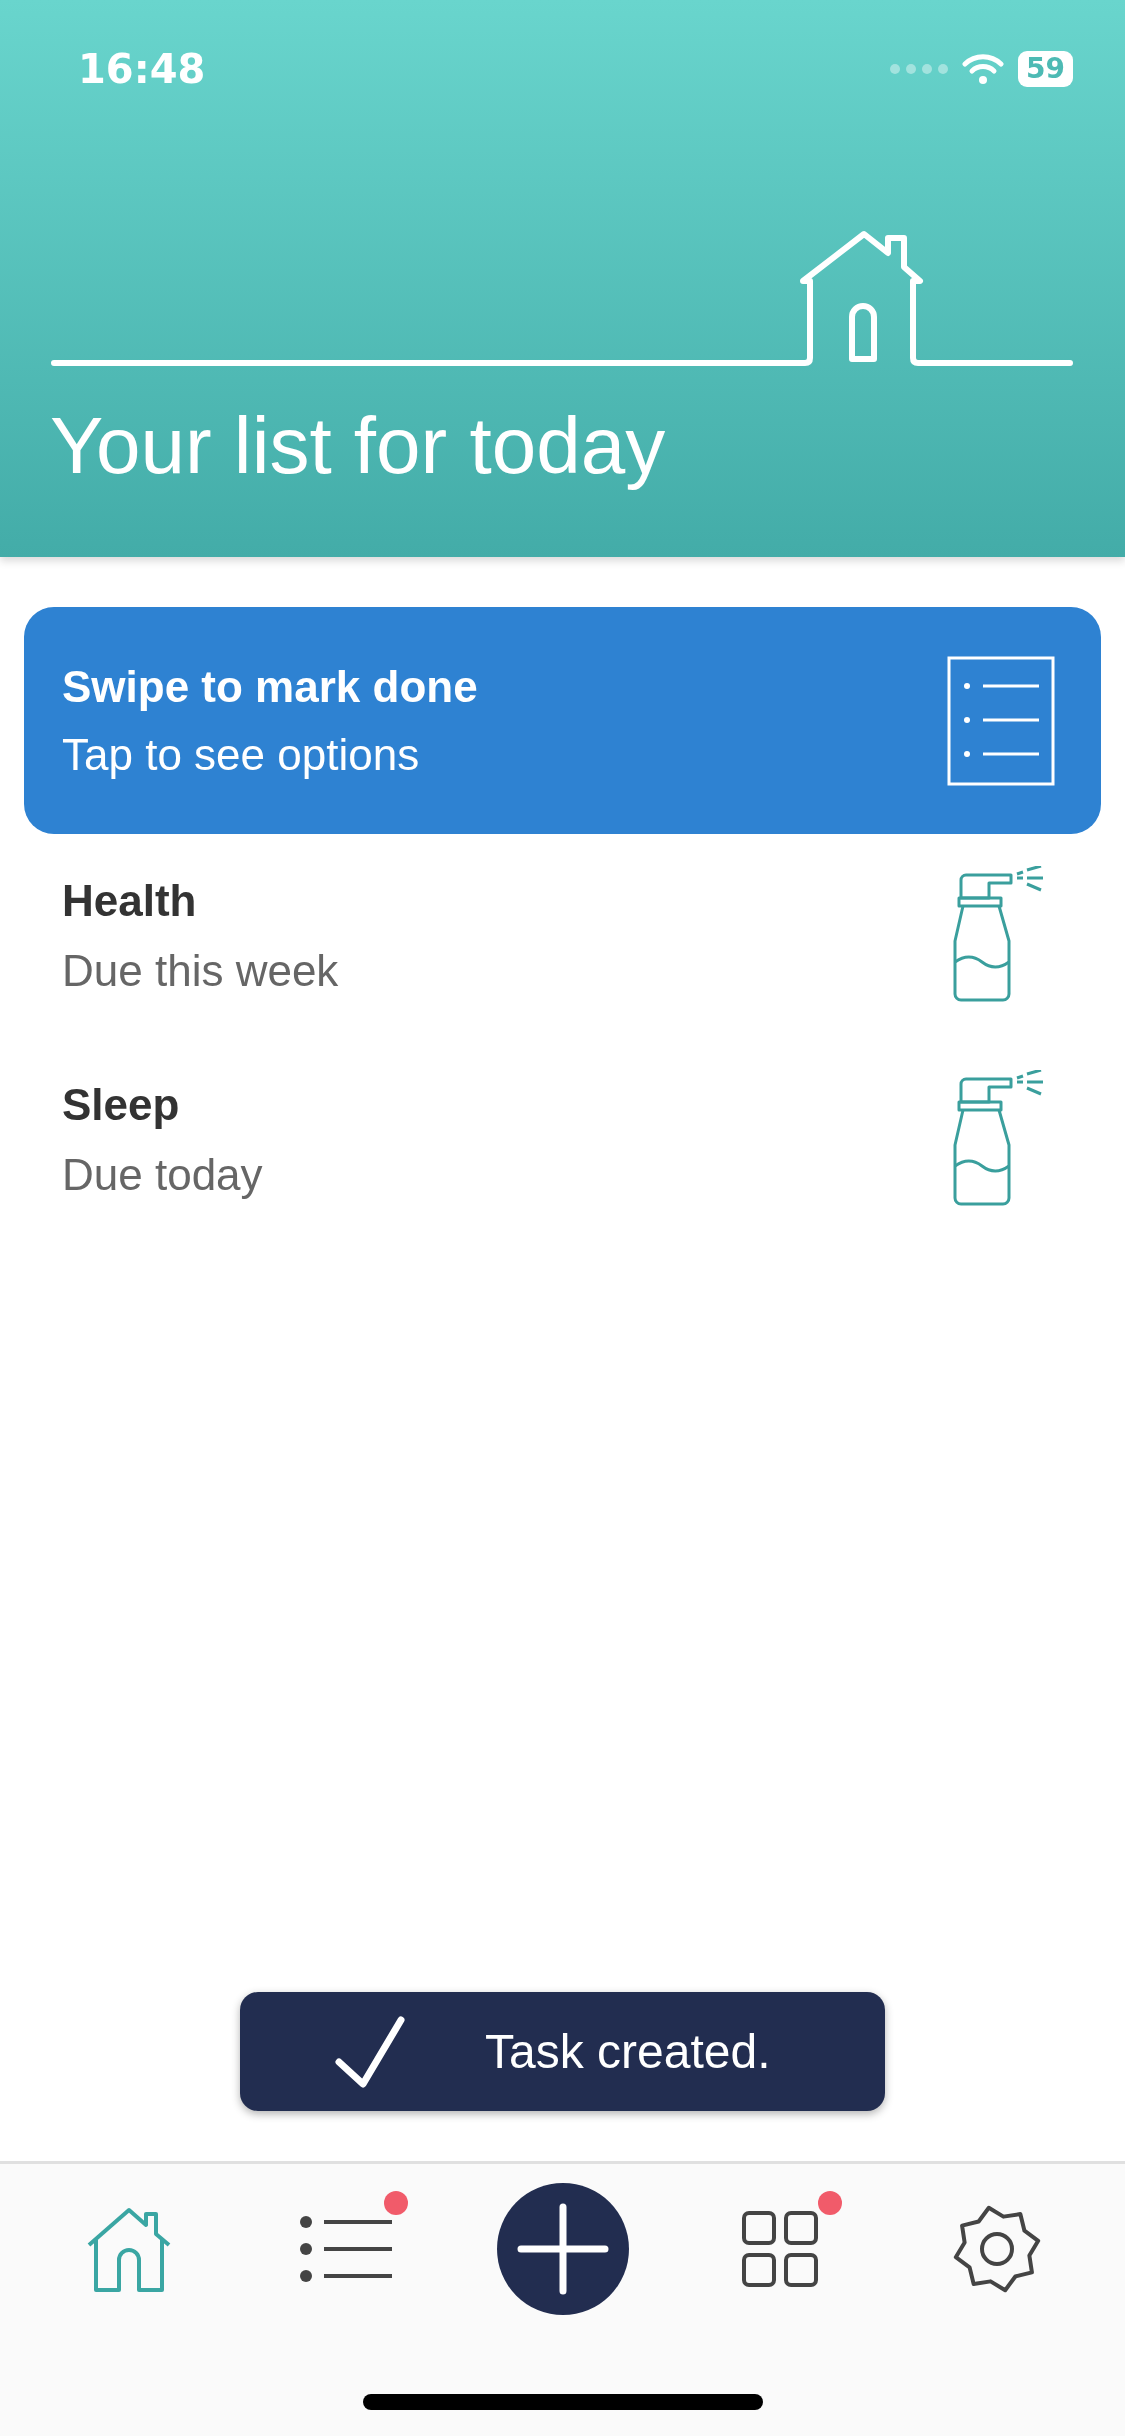  I want to click on wifi-icon, so click(983, 69).